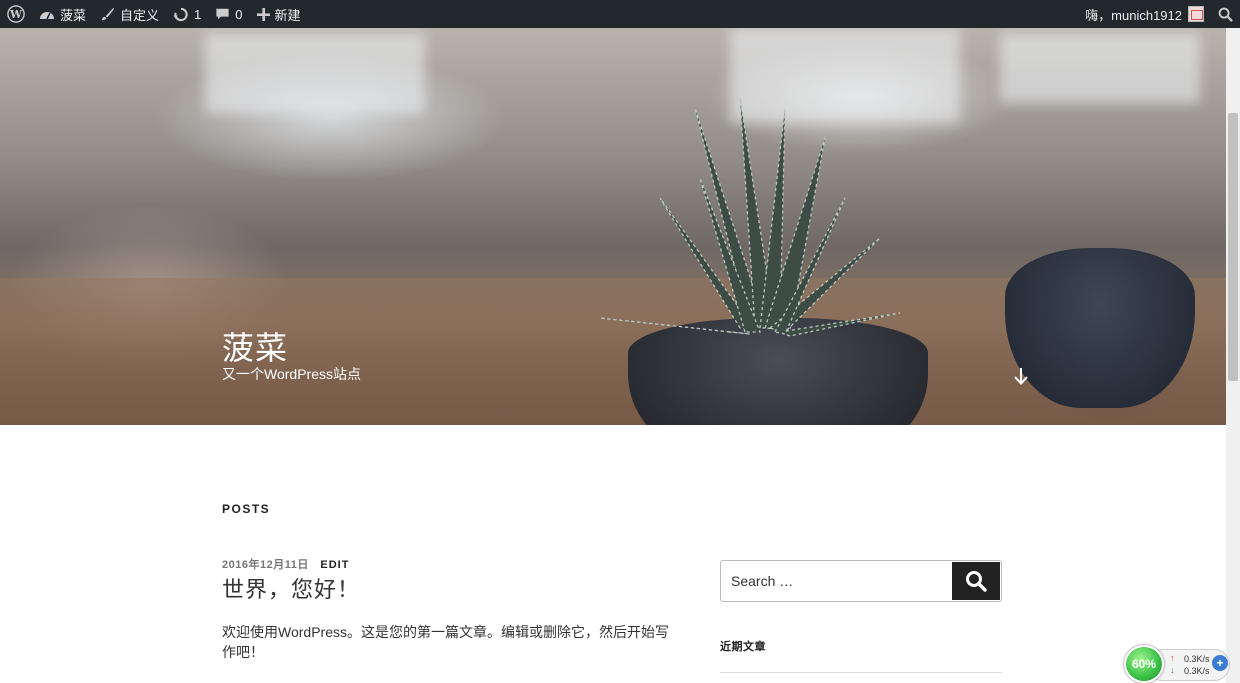 The height and width of the screenshot is (683, 1240). I want to click on site-name-menu: 菠菜, so click(62, 14).